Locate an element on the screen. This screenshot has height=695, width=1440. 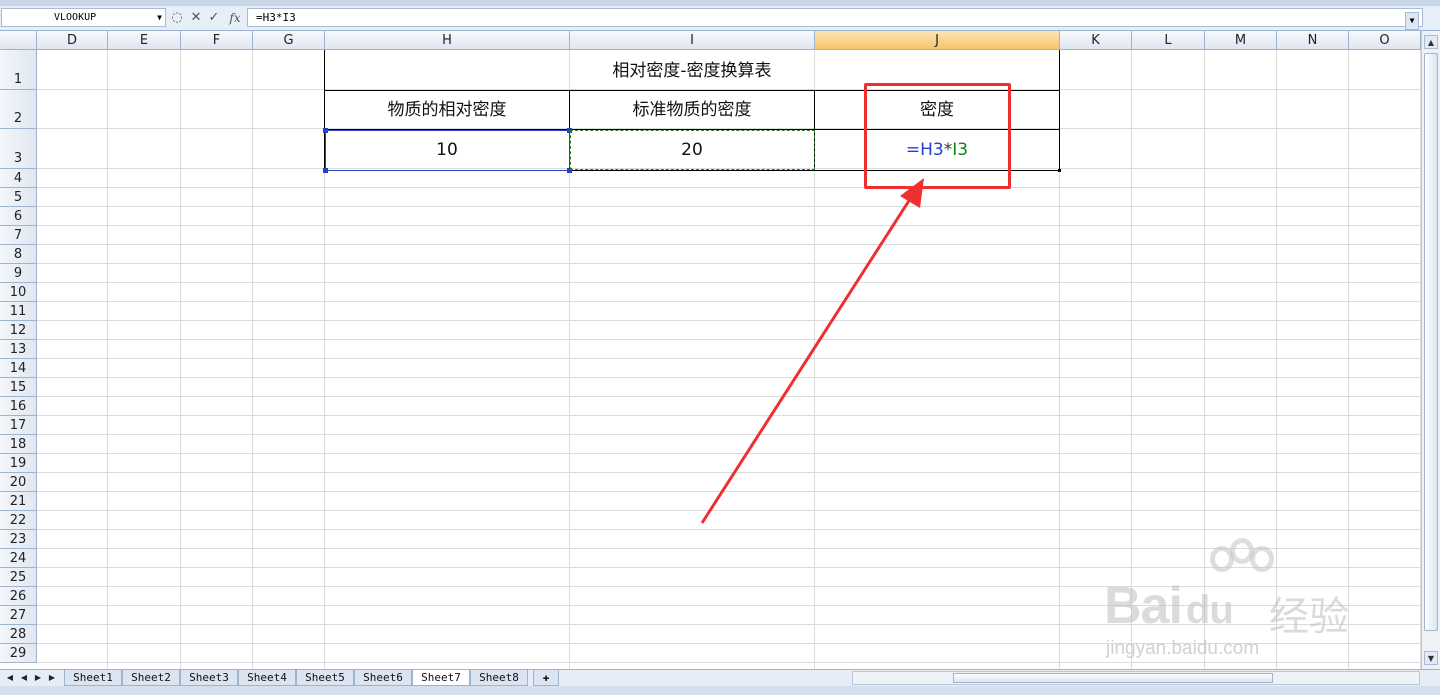
sheet-tab-sheet1: Sheet1 is located at coordinates (93, 678).